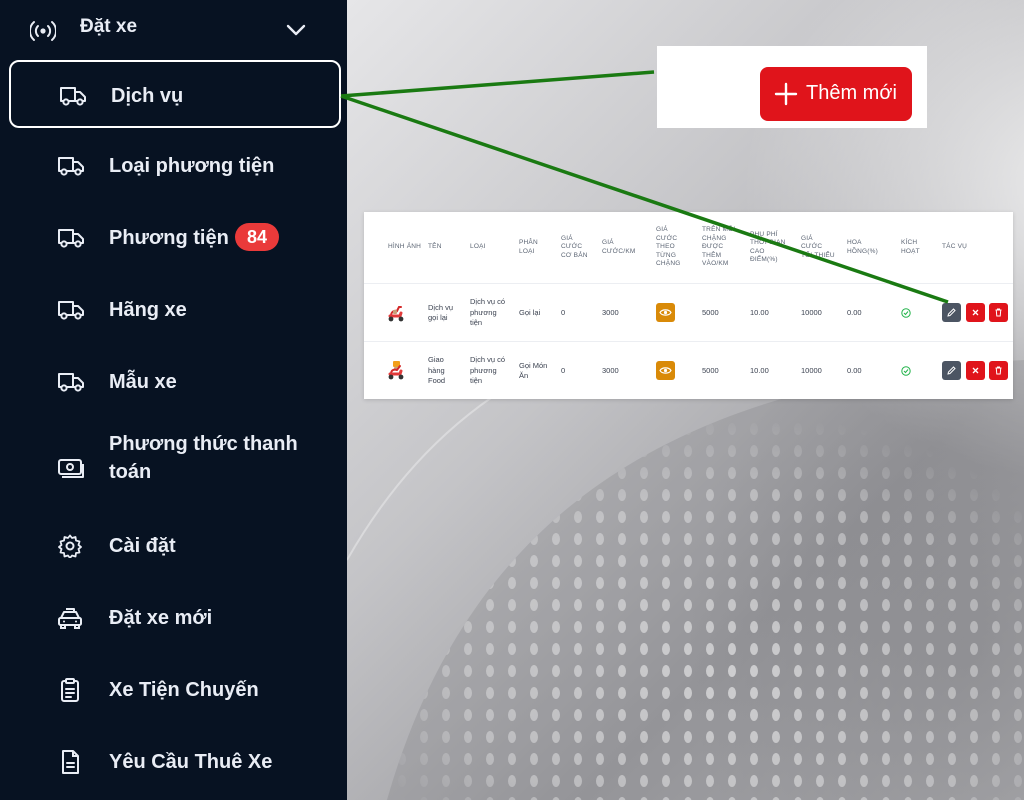  I want to click on sidebar-item-label: Mẫu xe, so click(143, 382).